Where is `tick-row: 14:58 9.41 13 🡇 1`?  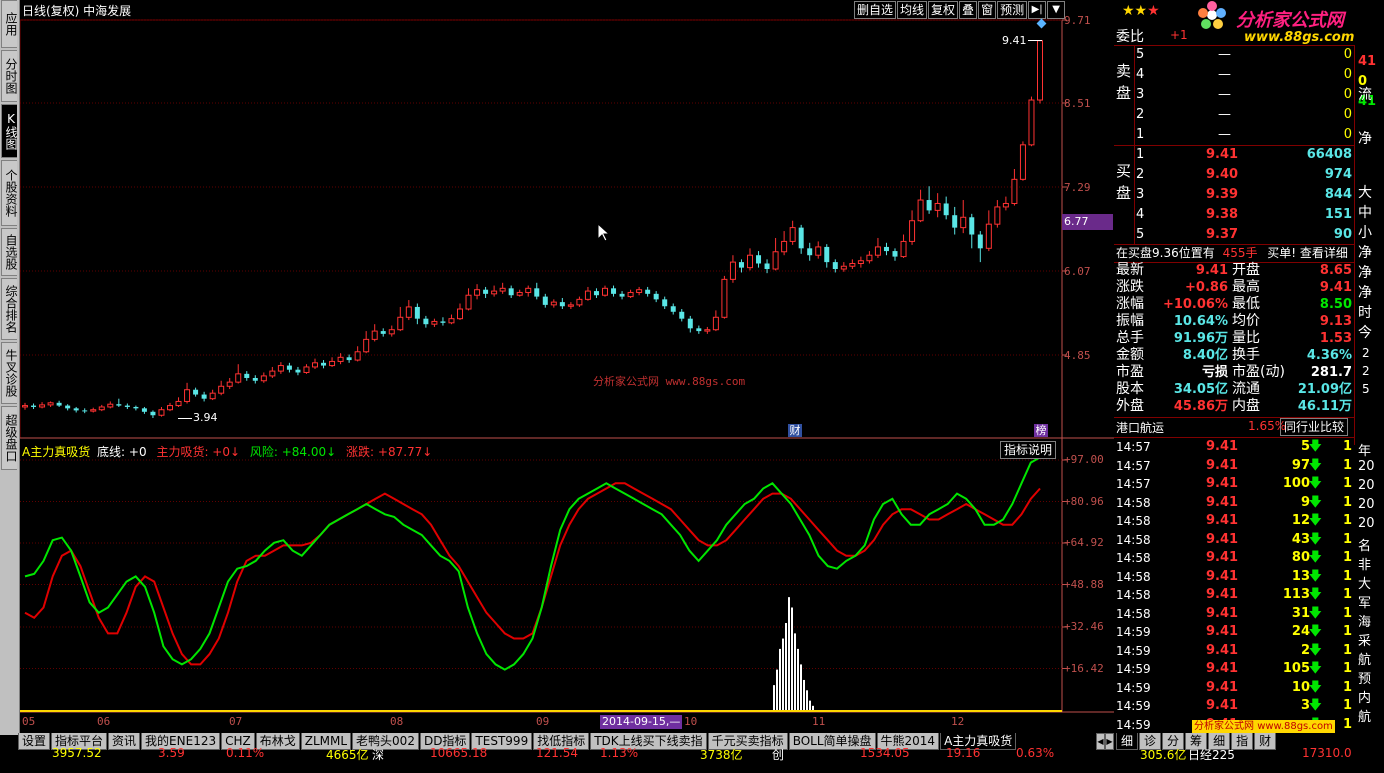
tick-row: 14:58 9.41 13 🡇 1 is located at coordinates (1234, 577).